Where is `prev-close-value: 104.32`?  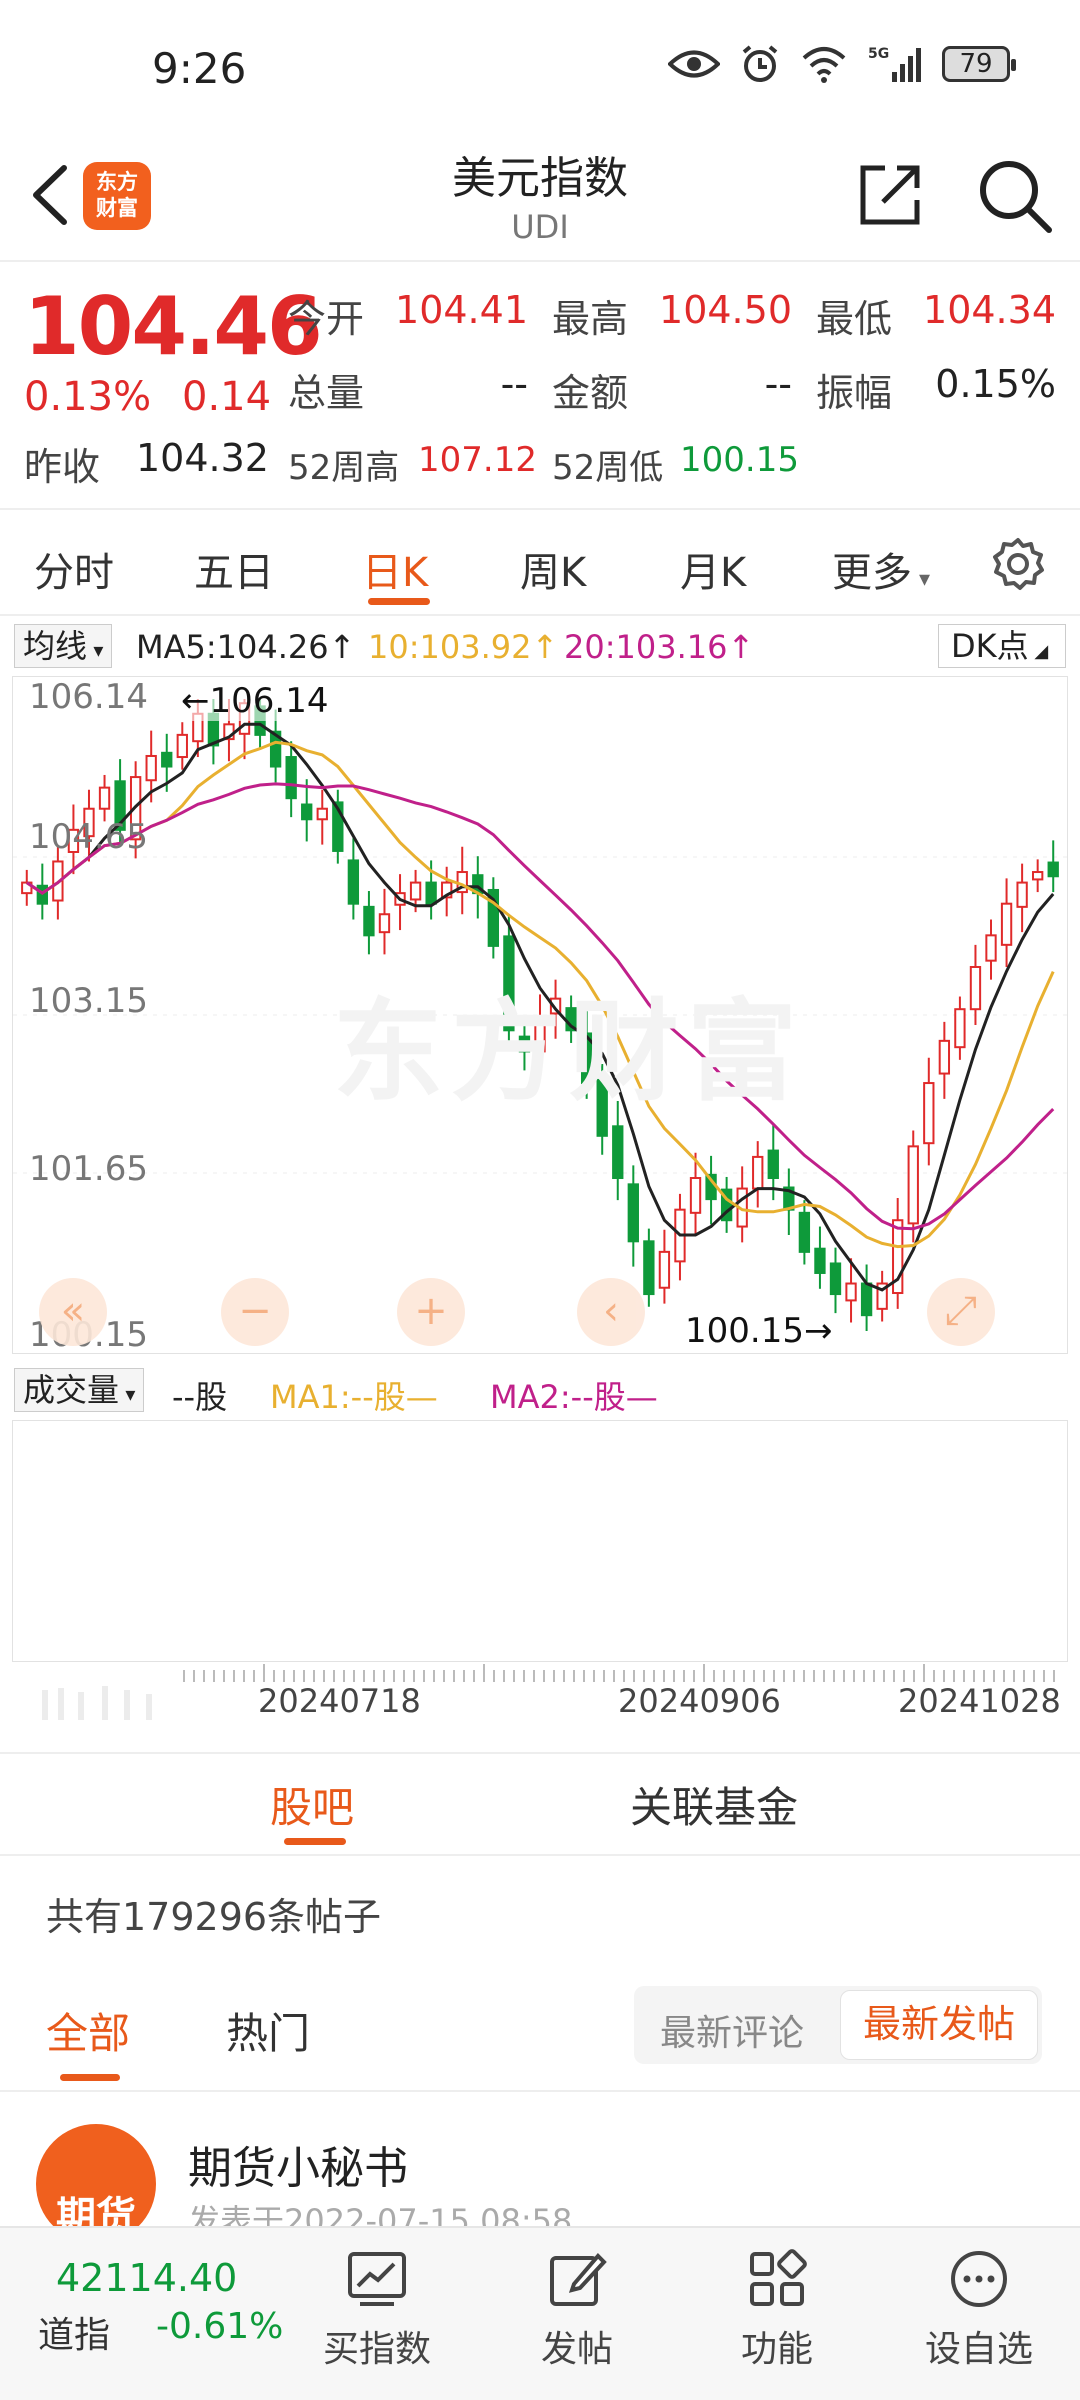
prev-close-value: 104.32 is located at coordinates (202, 458).